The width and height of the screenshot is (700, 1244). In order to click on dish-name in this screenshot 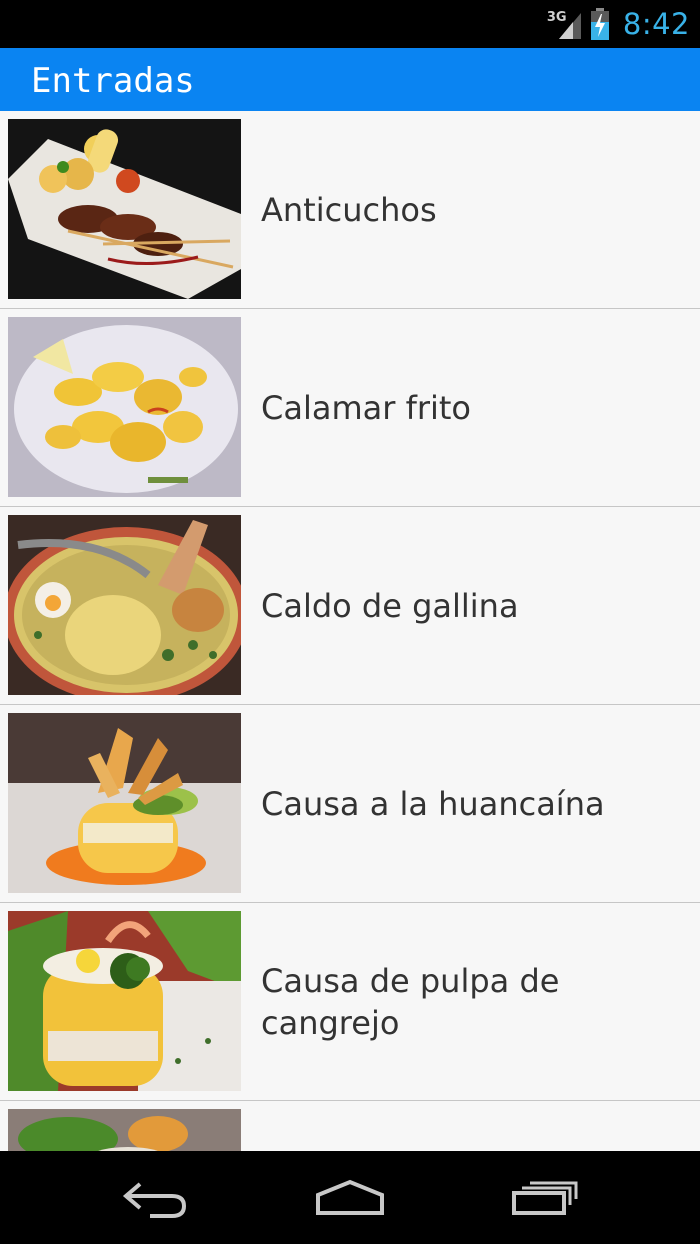, I will do `click(470, 1126)`.